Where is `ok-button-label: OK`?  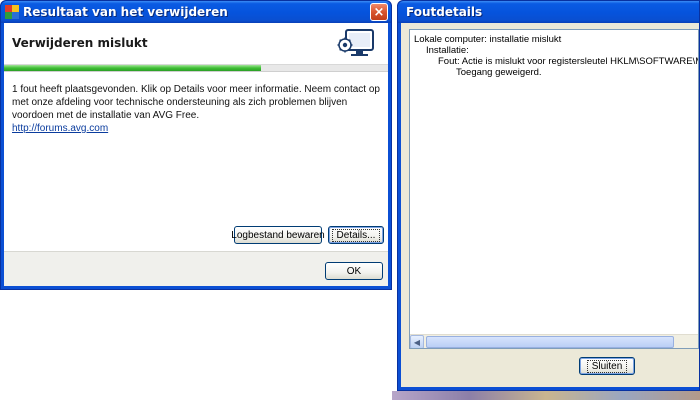 ok-button-label: OK is located at coordinates (354, 271).